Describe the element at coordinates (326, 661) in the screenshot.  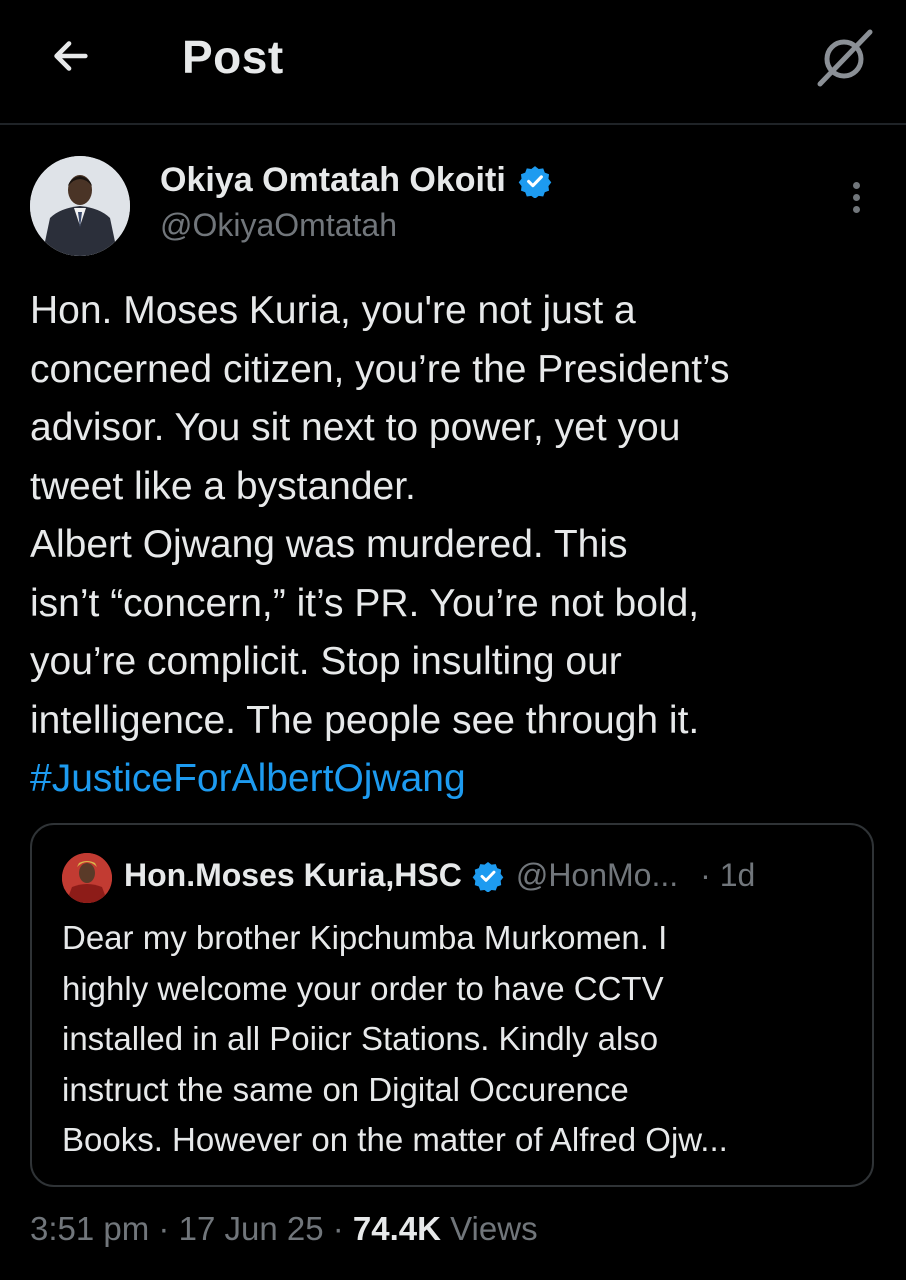
I see `post-line: you’re complicit. Stop insulting our` at that location.